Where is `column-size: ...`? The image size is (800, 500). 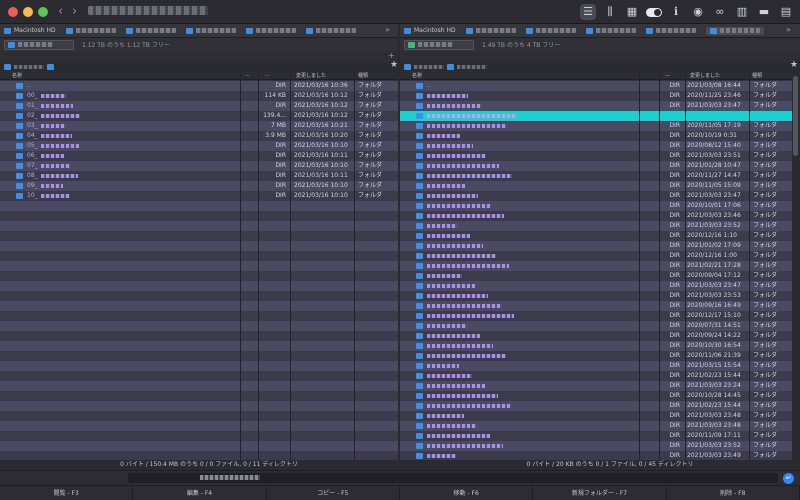
column-size: ... is located at coordinates (667, 75).